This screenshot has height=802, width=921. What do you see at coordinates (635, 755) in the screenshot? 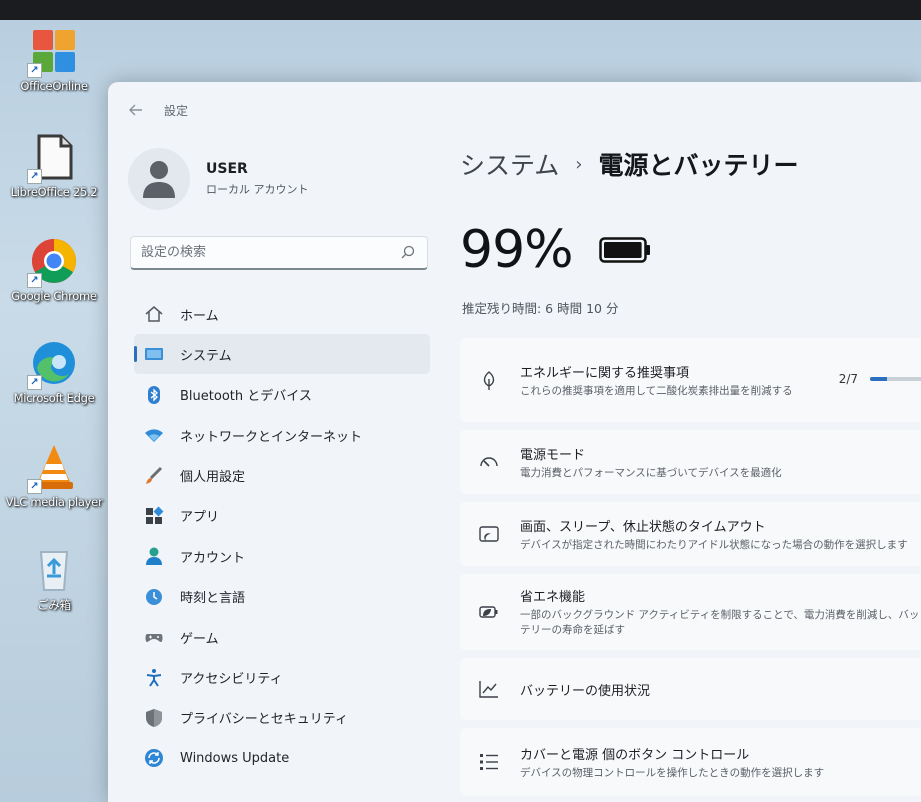
I see `card-title: カバーと電源 個のボタン コントロール` at bounding box center [635, 755].